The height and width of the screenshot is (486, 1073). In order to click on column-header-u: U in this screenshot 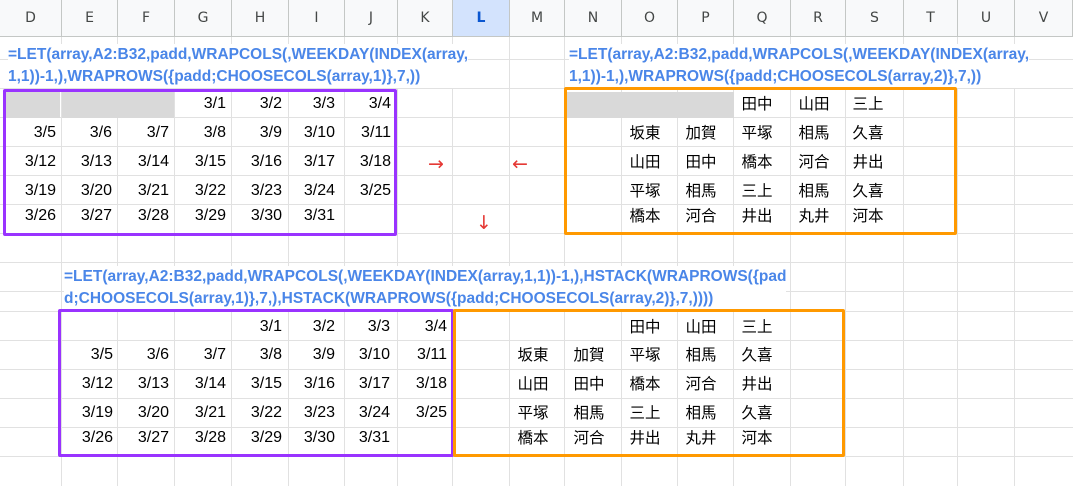, I will do `click(986, 18)`.